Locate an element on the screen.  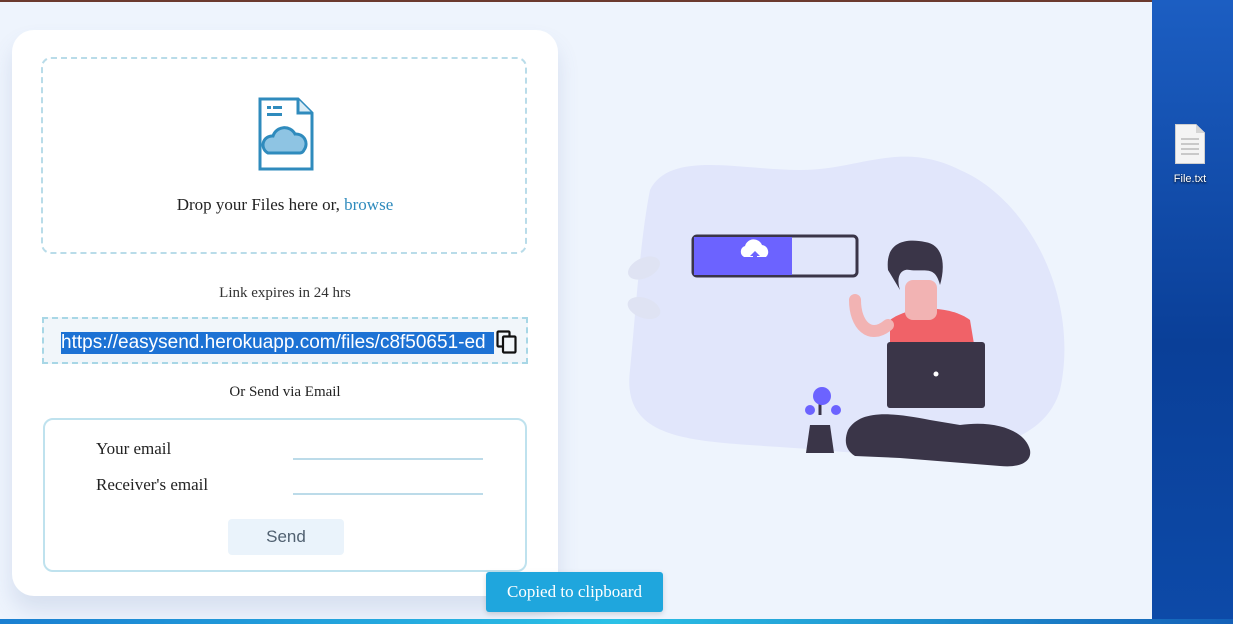
your-email-input is located at coordinates (388, 448).